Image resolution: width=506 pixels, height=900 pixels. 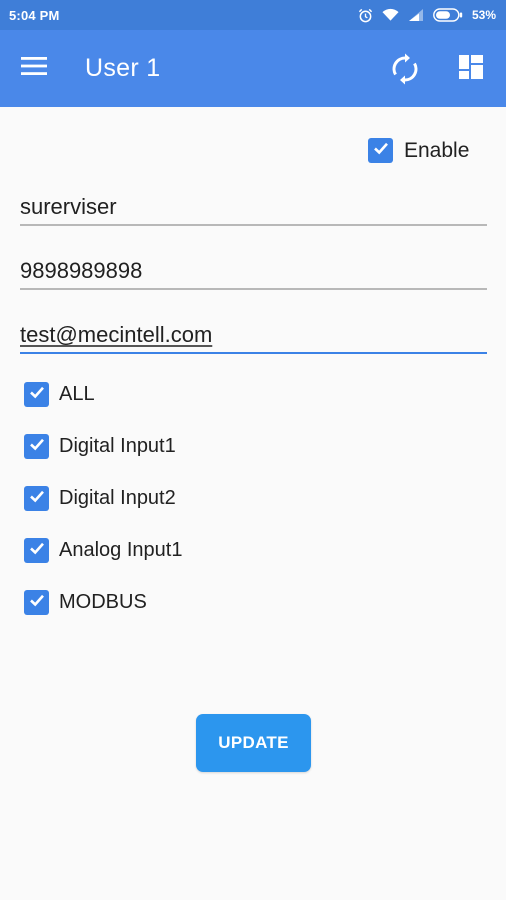 I want to click on checkbox-all, so click(x=36, y=394).